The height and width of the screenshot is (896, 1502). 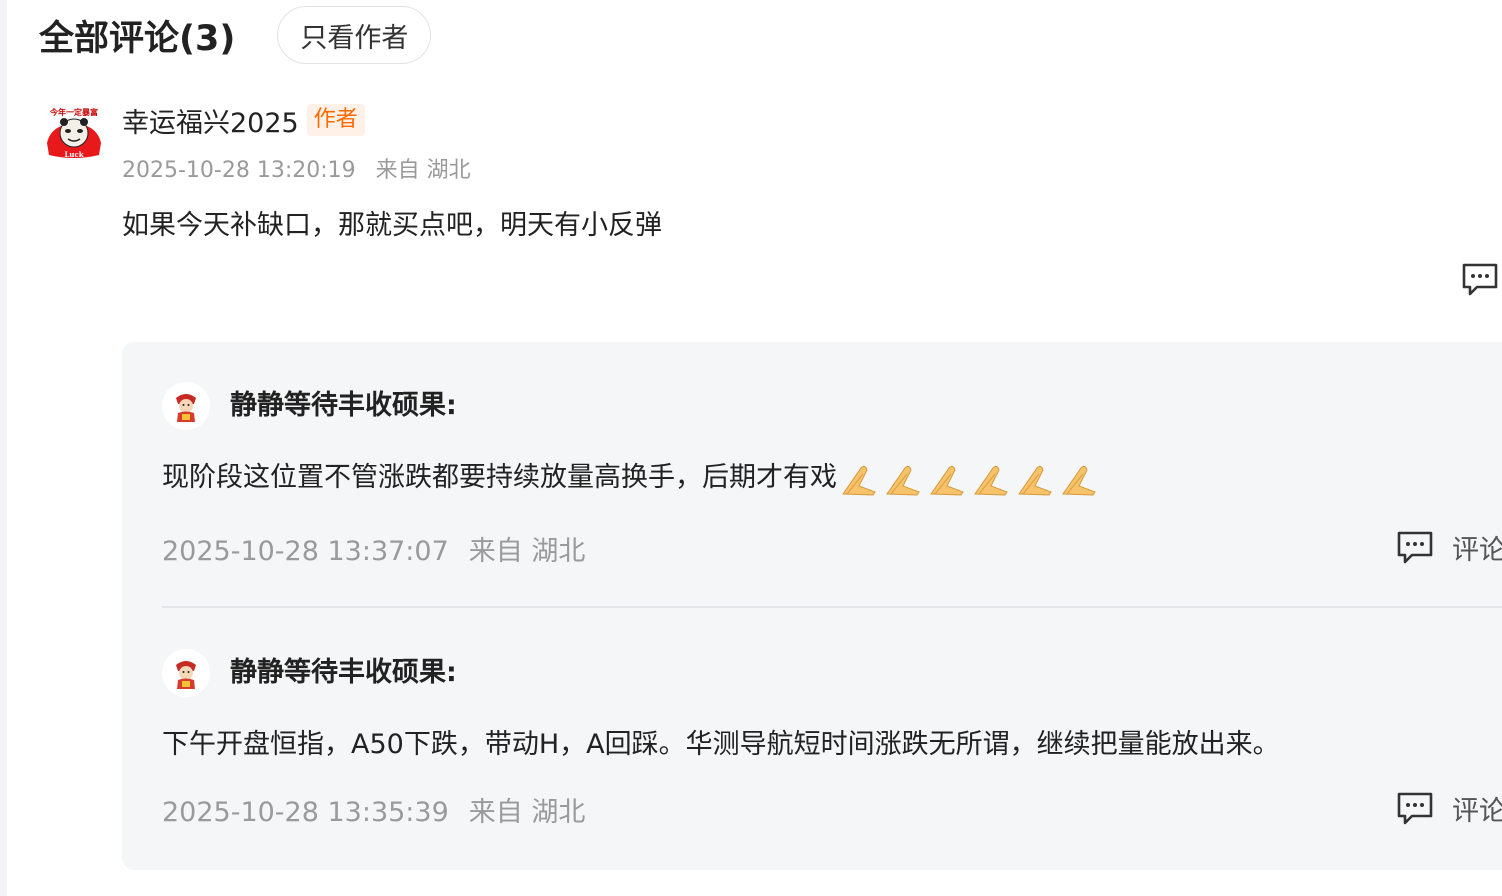 I want to click on timestamp: 2025-10-28 13:37:07, so click(x=305, y=551).